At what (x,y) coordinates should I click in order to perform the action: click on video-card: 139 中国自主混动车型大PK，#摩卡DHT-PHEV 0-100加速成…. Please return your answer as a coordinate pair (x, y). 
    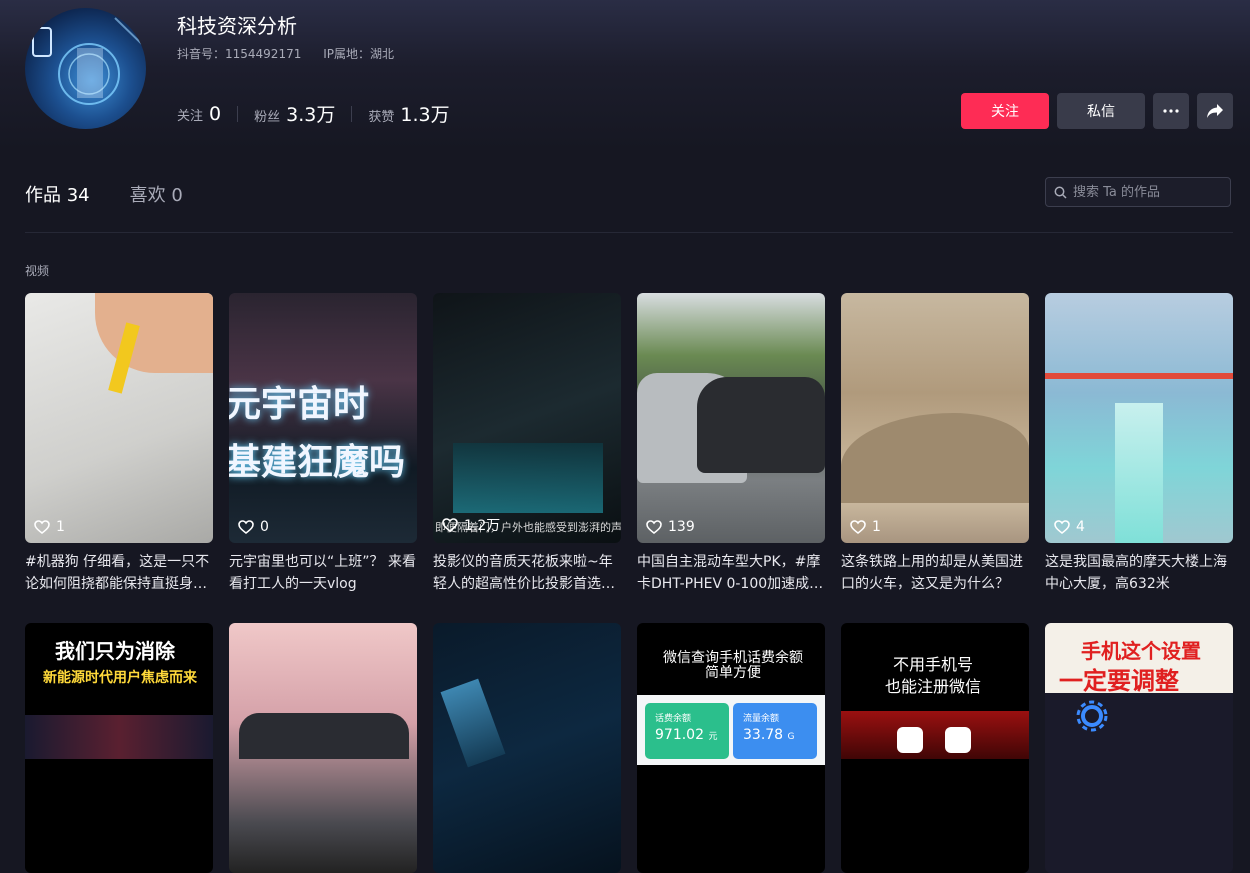
    Looking at the image, I should click on (731, 444).